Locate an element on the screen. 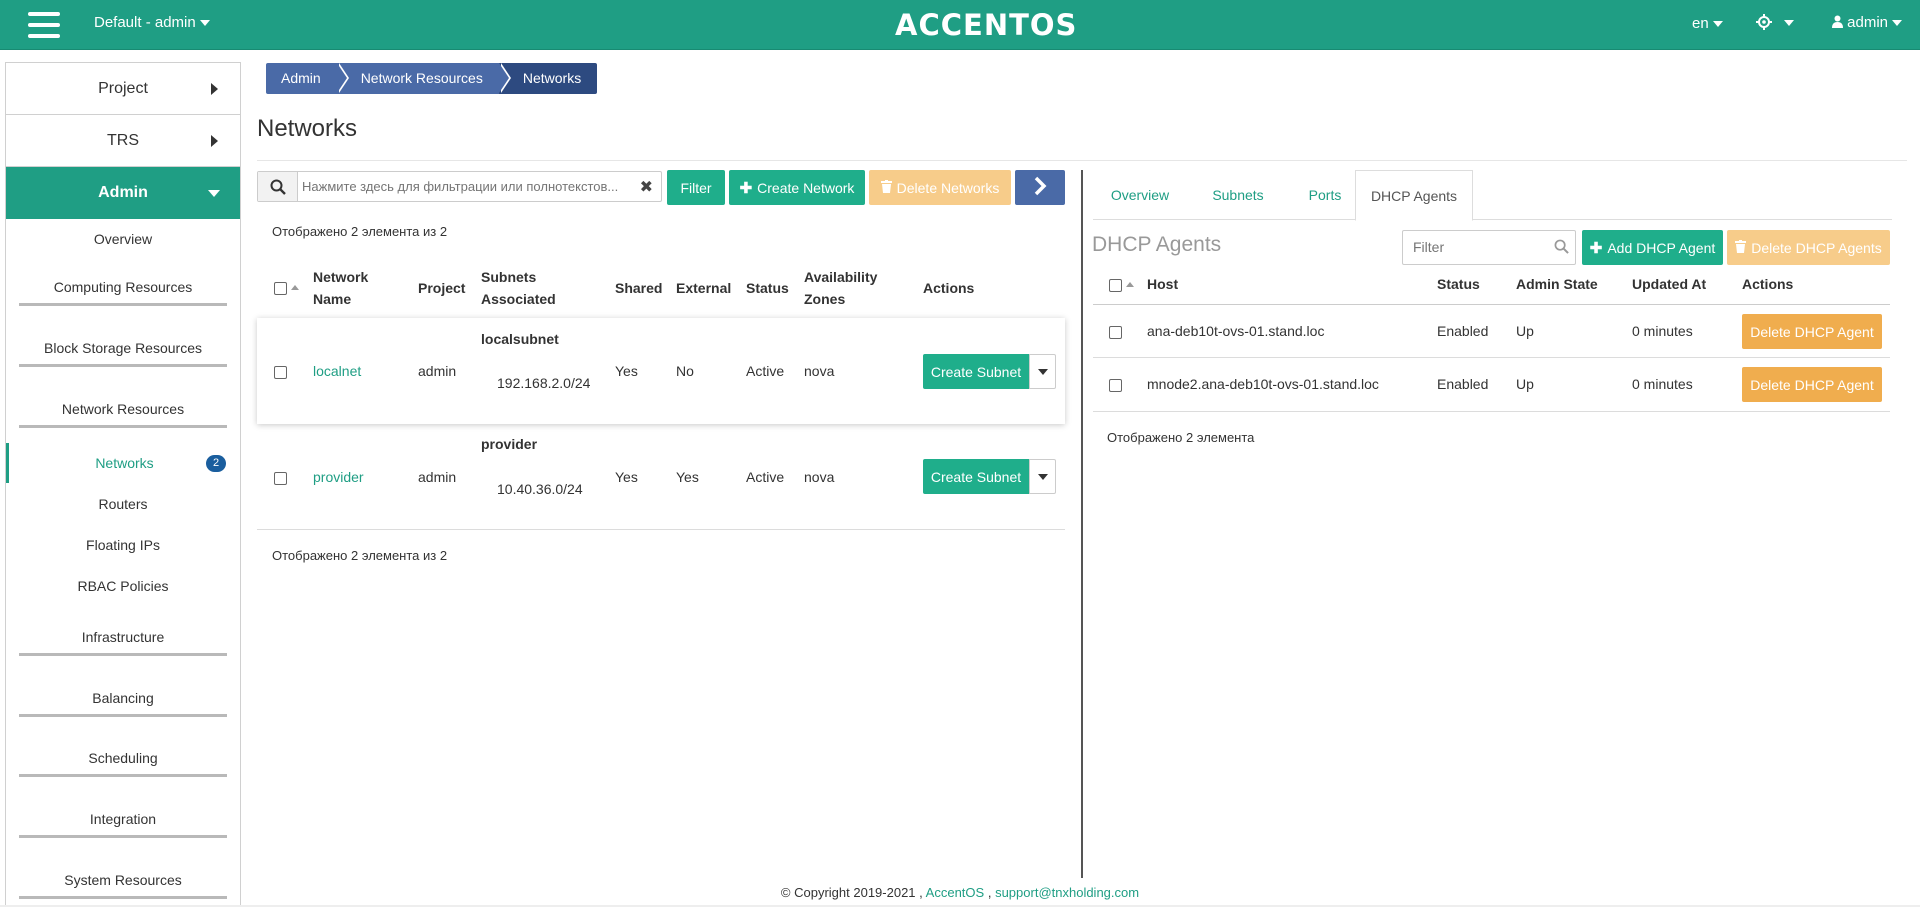 This screenshot has width=1920, height=907. sidebar-group-balancing: Balancing is located at coordinates (123, 703).